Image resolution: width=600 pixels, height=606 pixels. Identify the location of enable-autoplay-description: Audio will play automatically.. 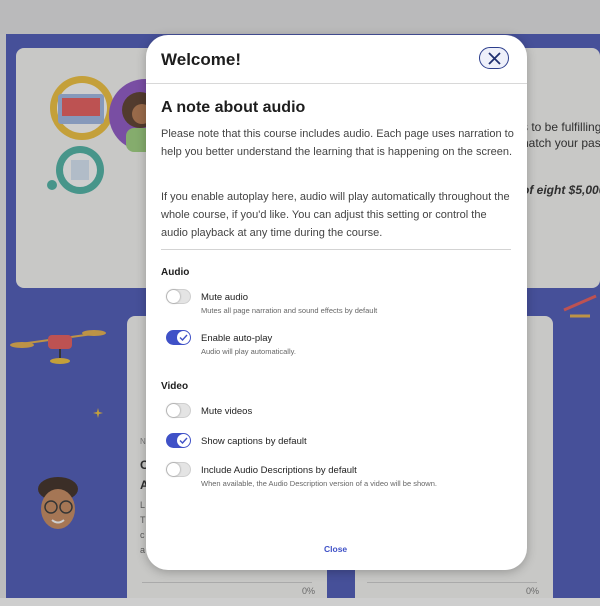
(248, 351).